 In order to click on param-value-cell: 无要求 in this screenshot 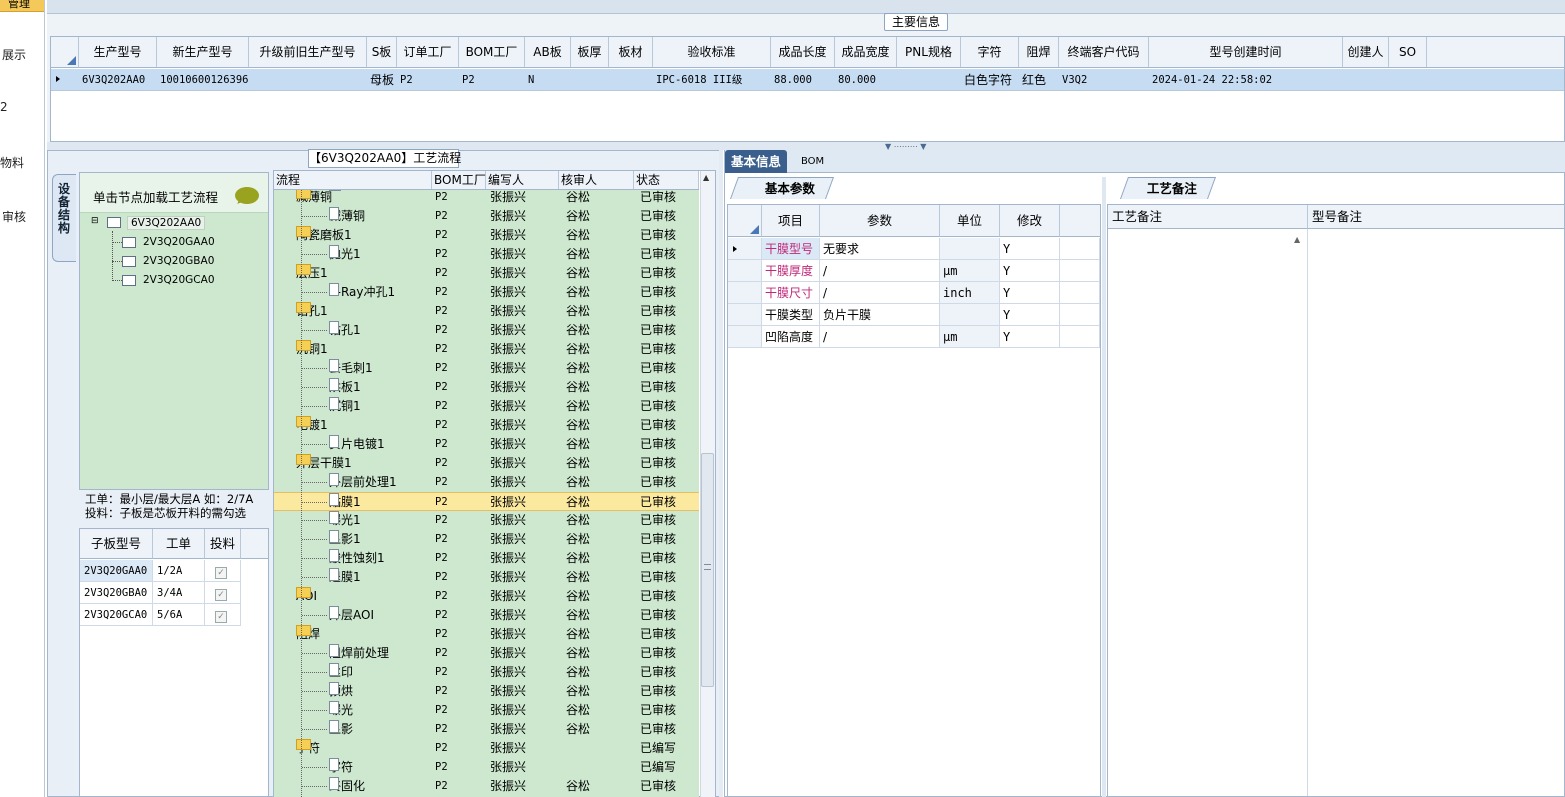, I will do `click(880, 249)`.